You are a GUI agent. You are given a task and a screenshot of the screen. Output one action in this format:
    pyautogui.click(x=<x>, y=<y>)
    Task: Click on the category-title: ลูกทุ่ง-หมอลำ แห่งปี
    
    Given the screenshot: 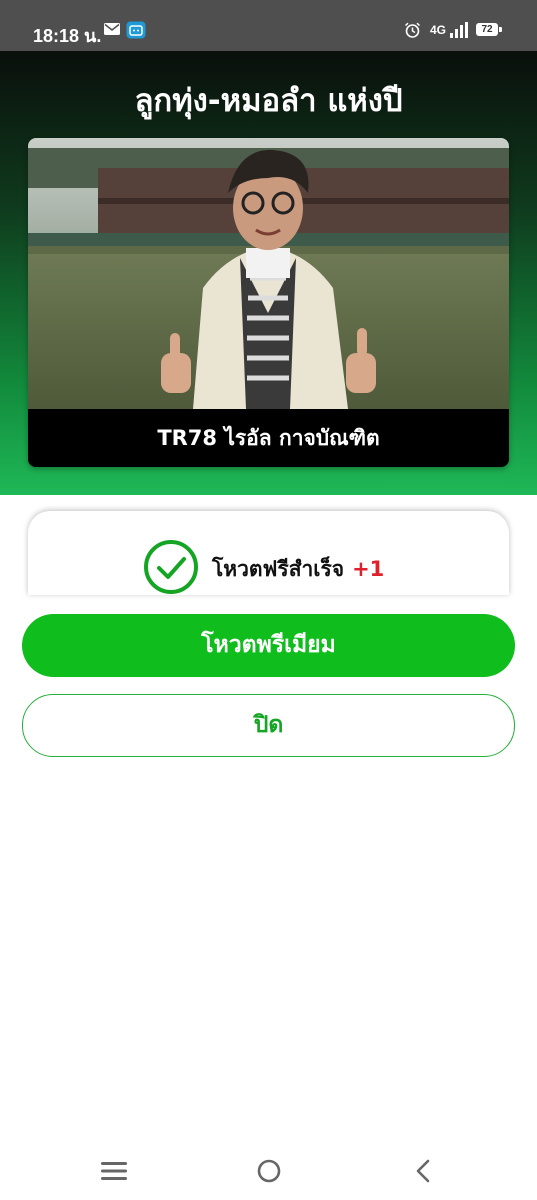 What is the action you would take?
    pyautogui.click(x=268, y=101)
    